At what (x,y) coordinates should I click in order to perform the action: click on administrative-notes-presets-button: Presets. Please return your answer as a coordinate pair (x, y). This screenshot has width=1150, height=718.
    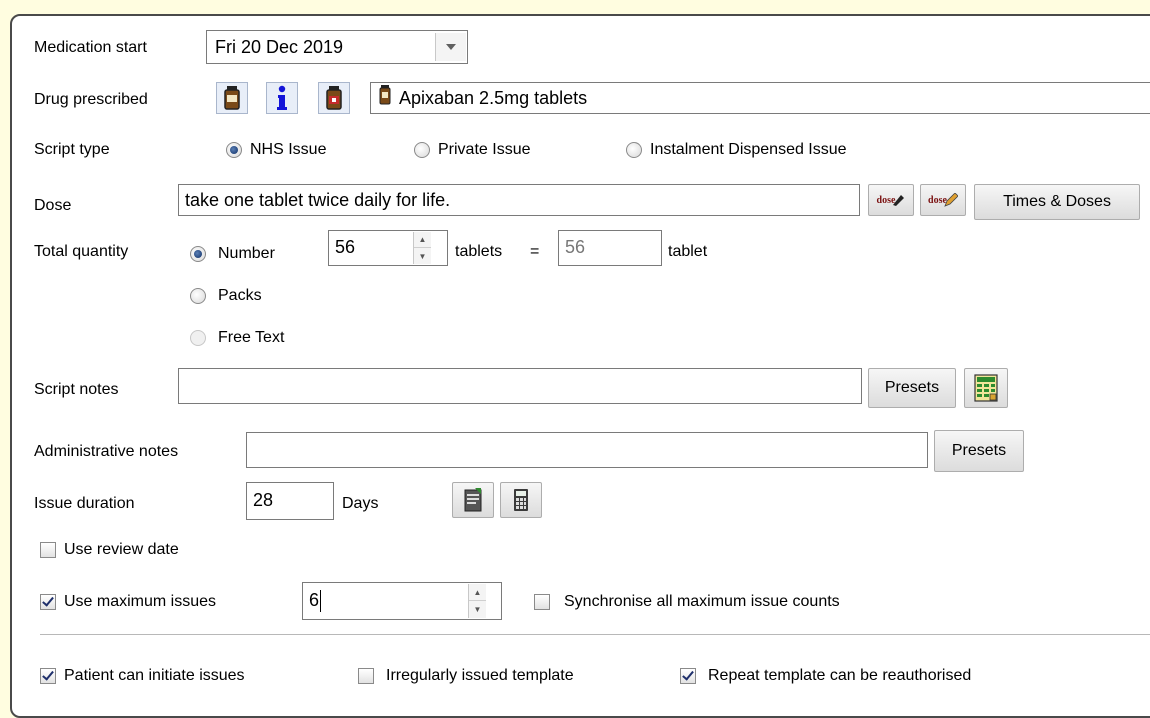
    Looking at the image, I should click on (979, 451).